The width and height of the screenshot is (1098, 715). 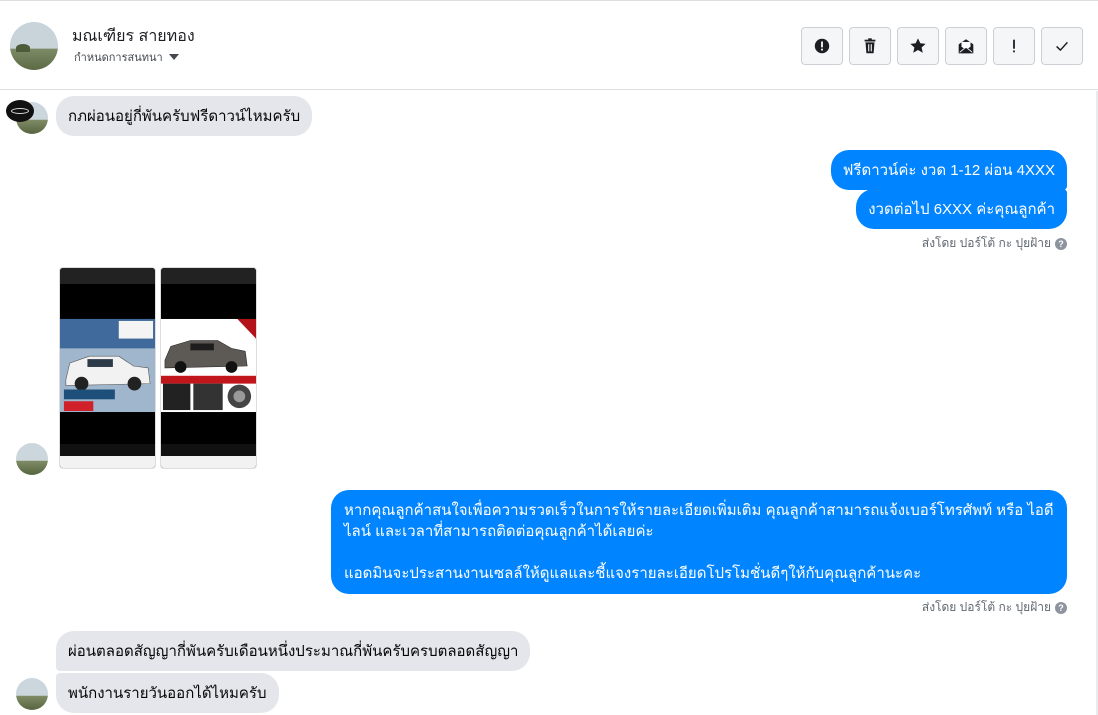 I want to click on page-logo-badge, so click(x=20, y=111).